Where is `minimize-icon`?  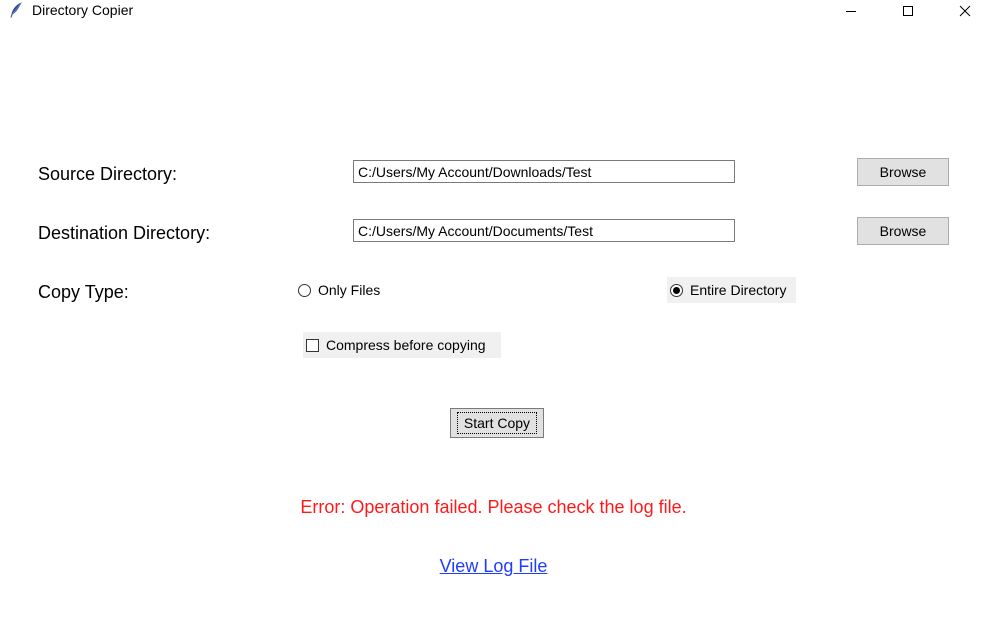 minimize-icon is located at coordinates (851, 11).